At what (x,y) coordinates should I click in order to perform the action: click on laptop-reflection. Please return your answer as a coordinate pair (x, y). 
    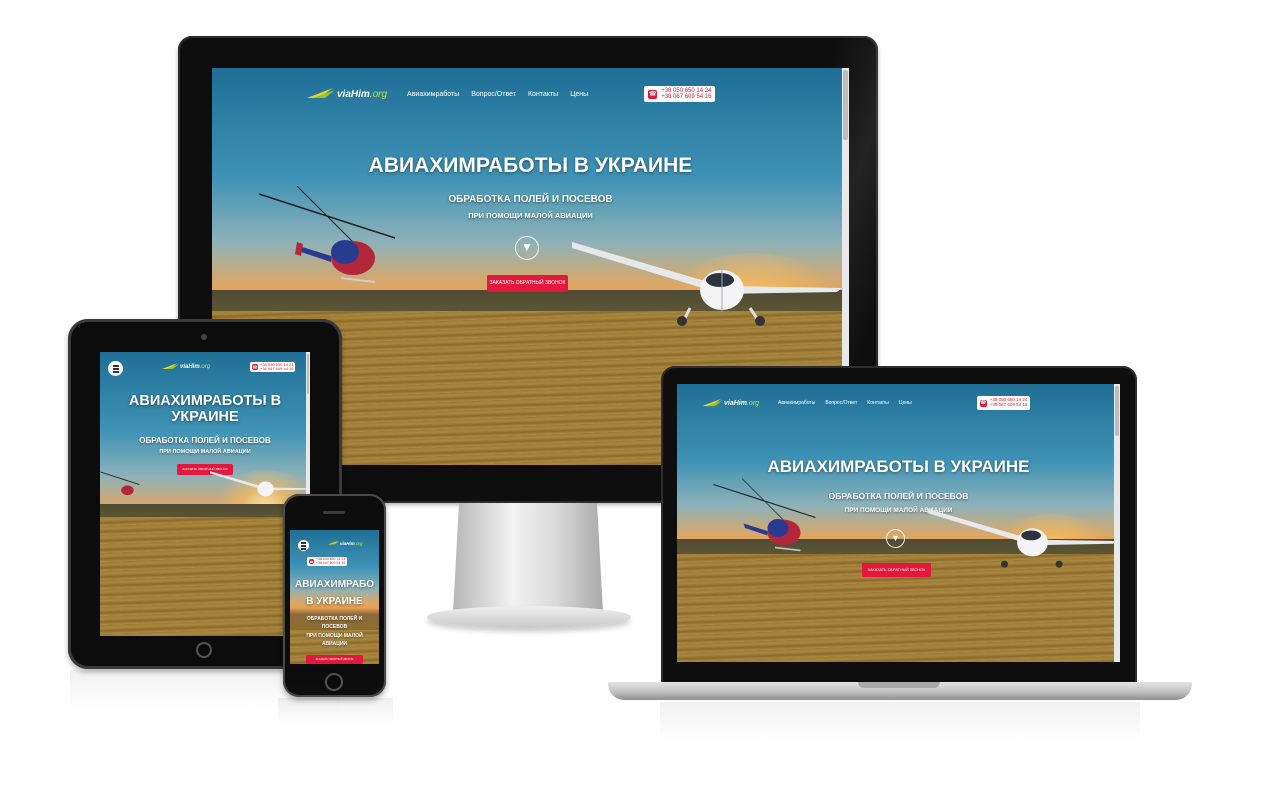
    Looking at the image, I should click on (900, 722).